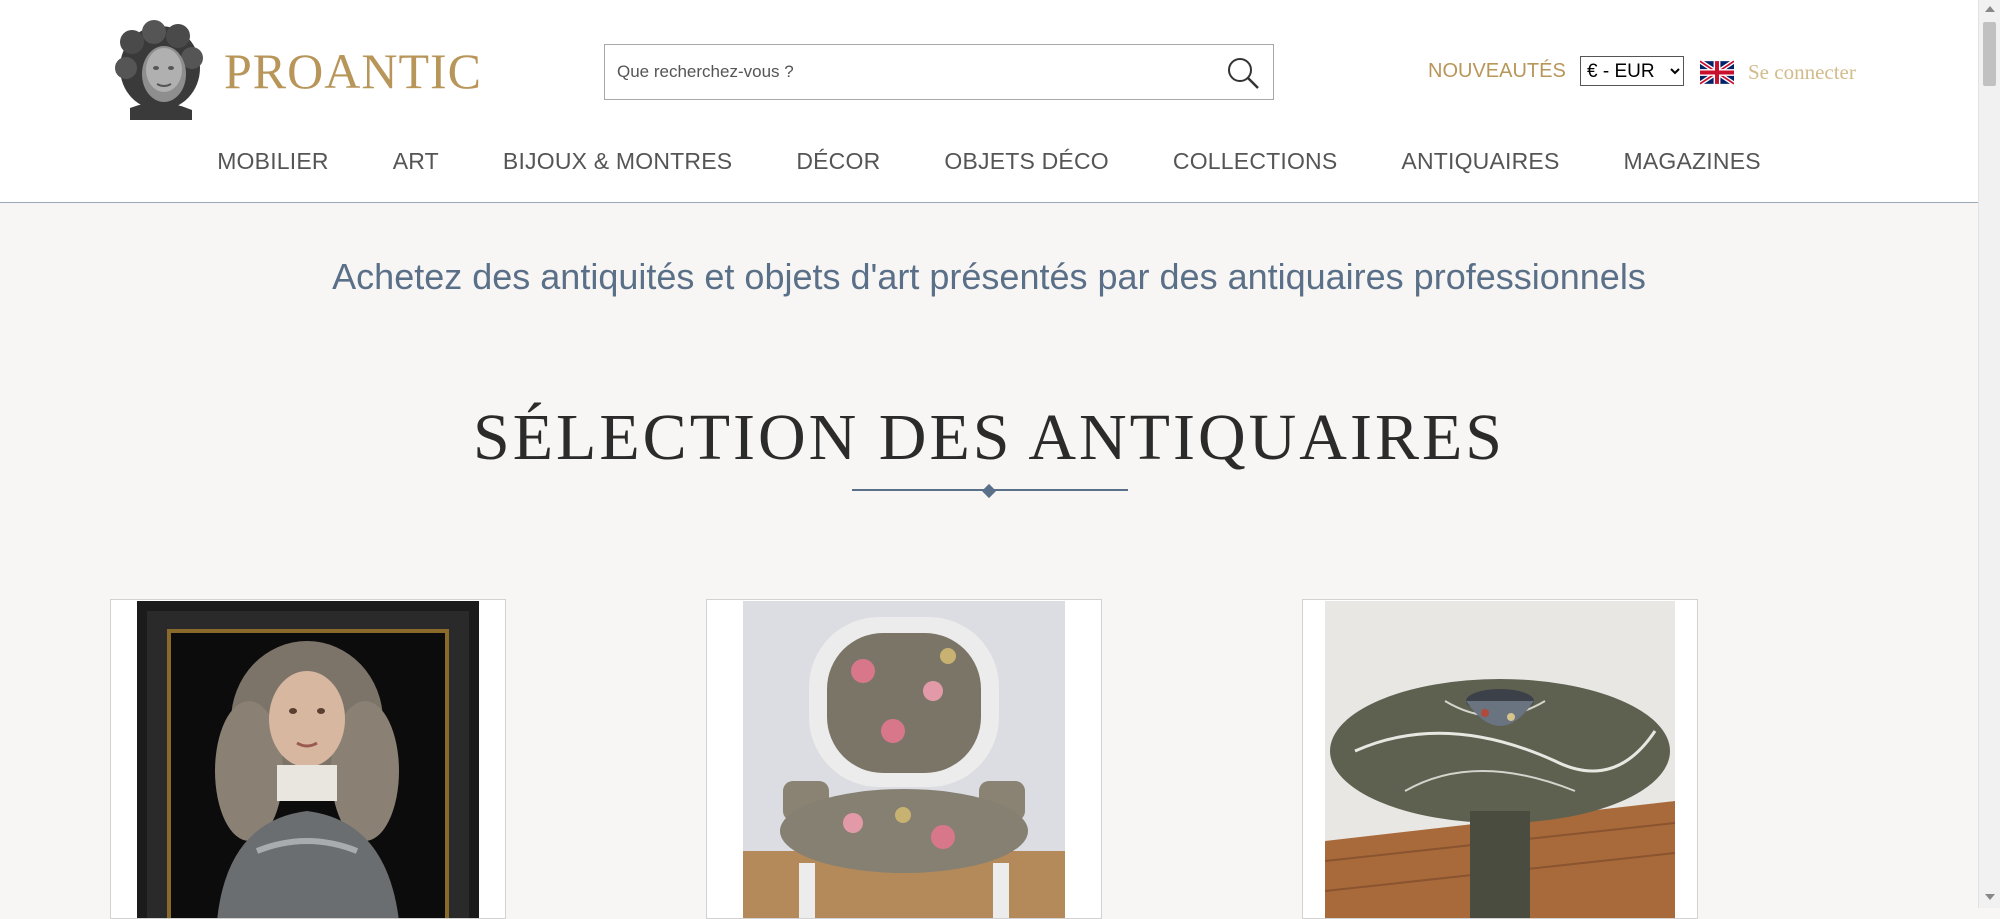 The height and width of the screenshot is (919, 2000). Describe the element at coordinates (1497, 71) in the screenshot. I see `nouveautes-link: NOUVEAUTÉS` at that location.